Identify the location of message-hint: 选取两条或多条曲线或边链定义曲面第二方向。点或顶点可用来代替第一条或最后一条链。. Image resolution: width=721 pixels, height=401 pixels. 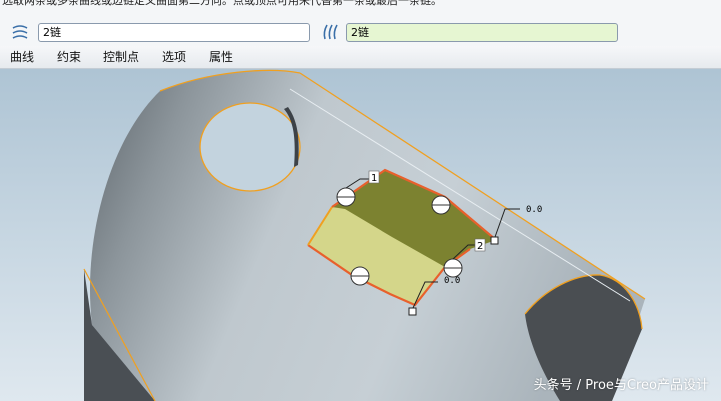
(222, 3).